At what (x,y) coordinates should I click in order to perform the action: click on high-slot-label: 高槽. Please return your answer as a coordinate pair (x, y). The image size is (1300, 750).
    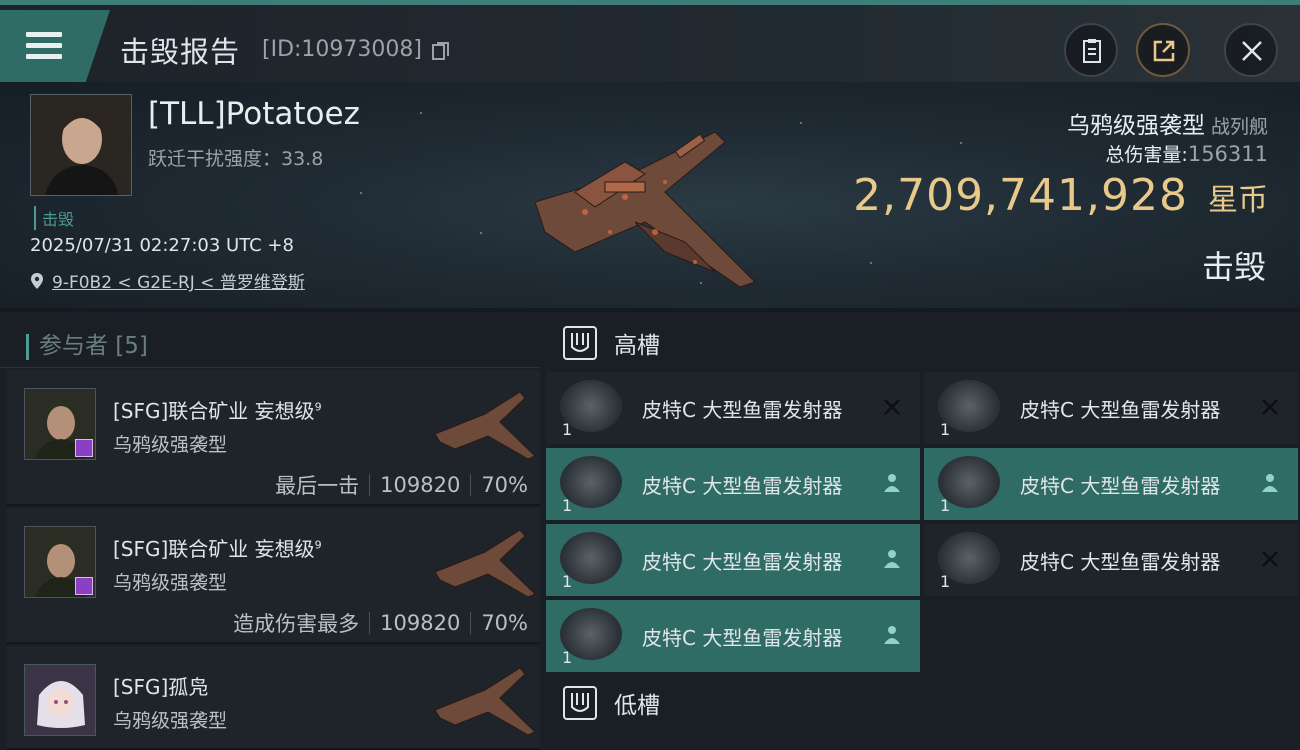
    Looking at the image, I should click on (637, 346).